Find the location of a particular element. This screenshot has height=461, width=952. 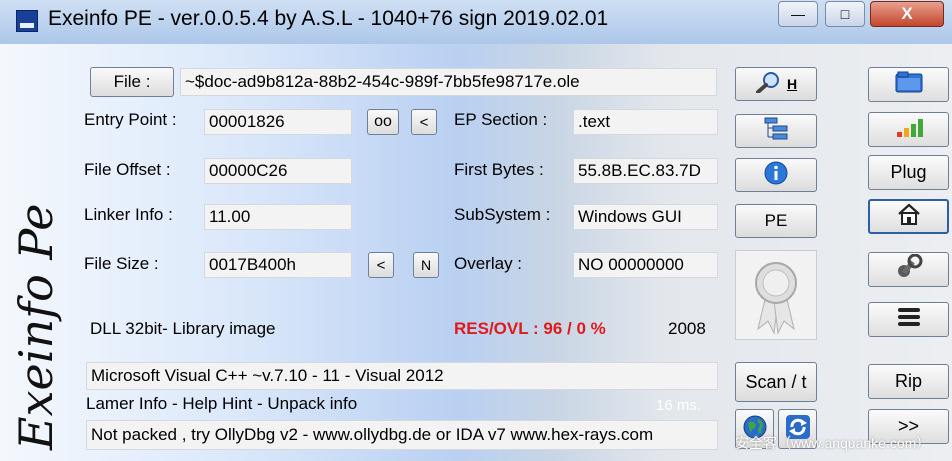

entry-point-field: 00001826 is located at coordinates (278, 122).